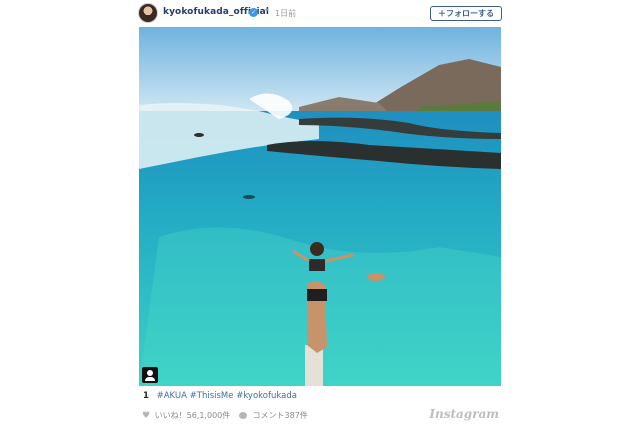 Image resolution: width=640 pixels, height=426 pixels. What do you see at coordinates (150, 375) in the screenshot?
I see `user-tag-icon` at bounding box center [150, 375].